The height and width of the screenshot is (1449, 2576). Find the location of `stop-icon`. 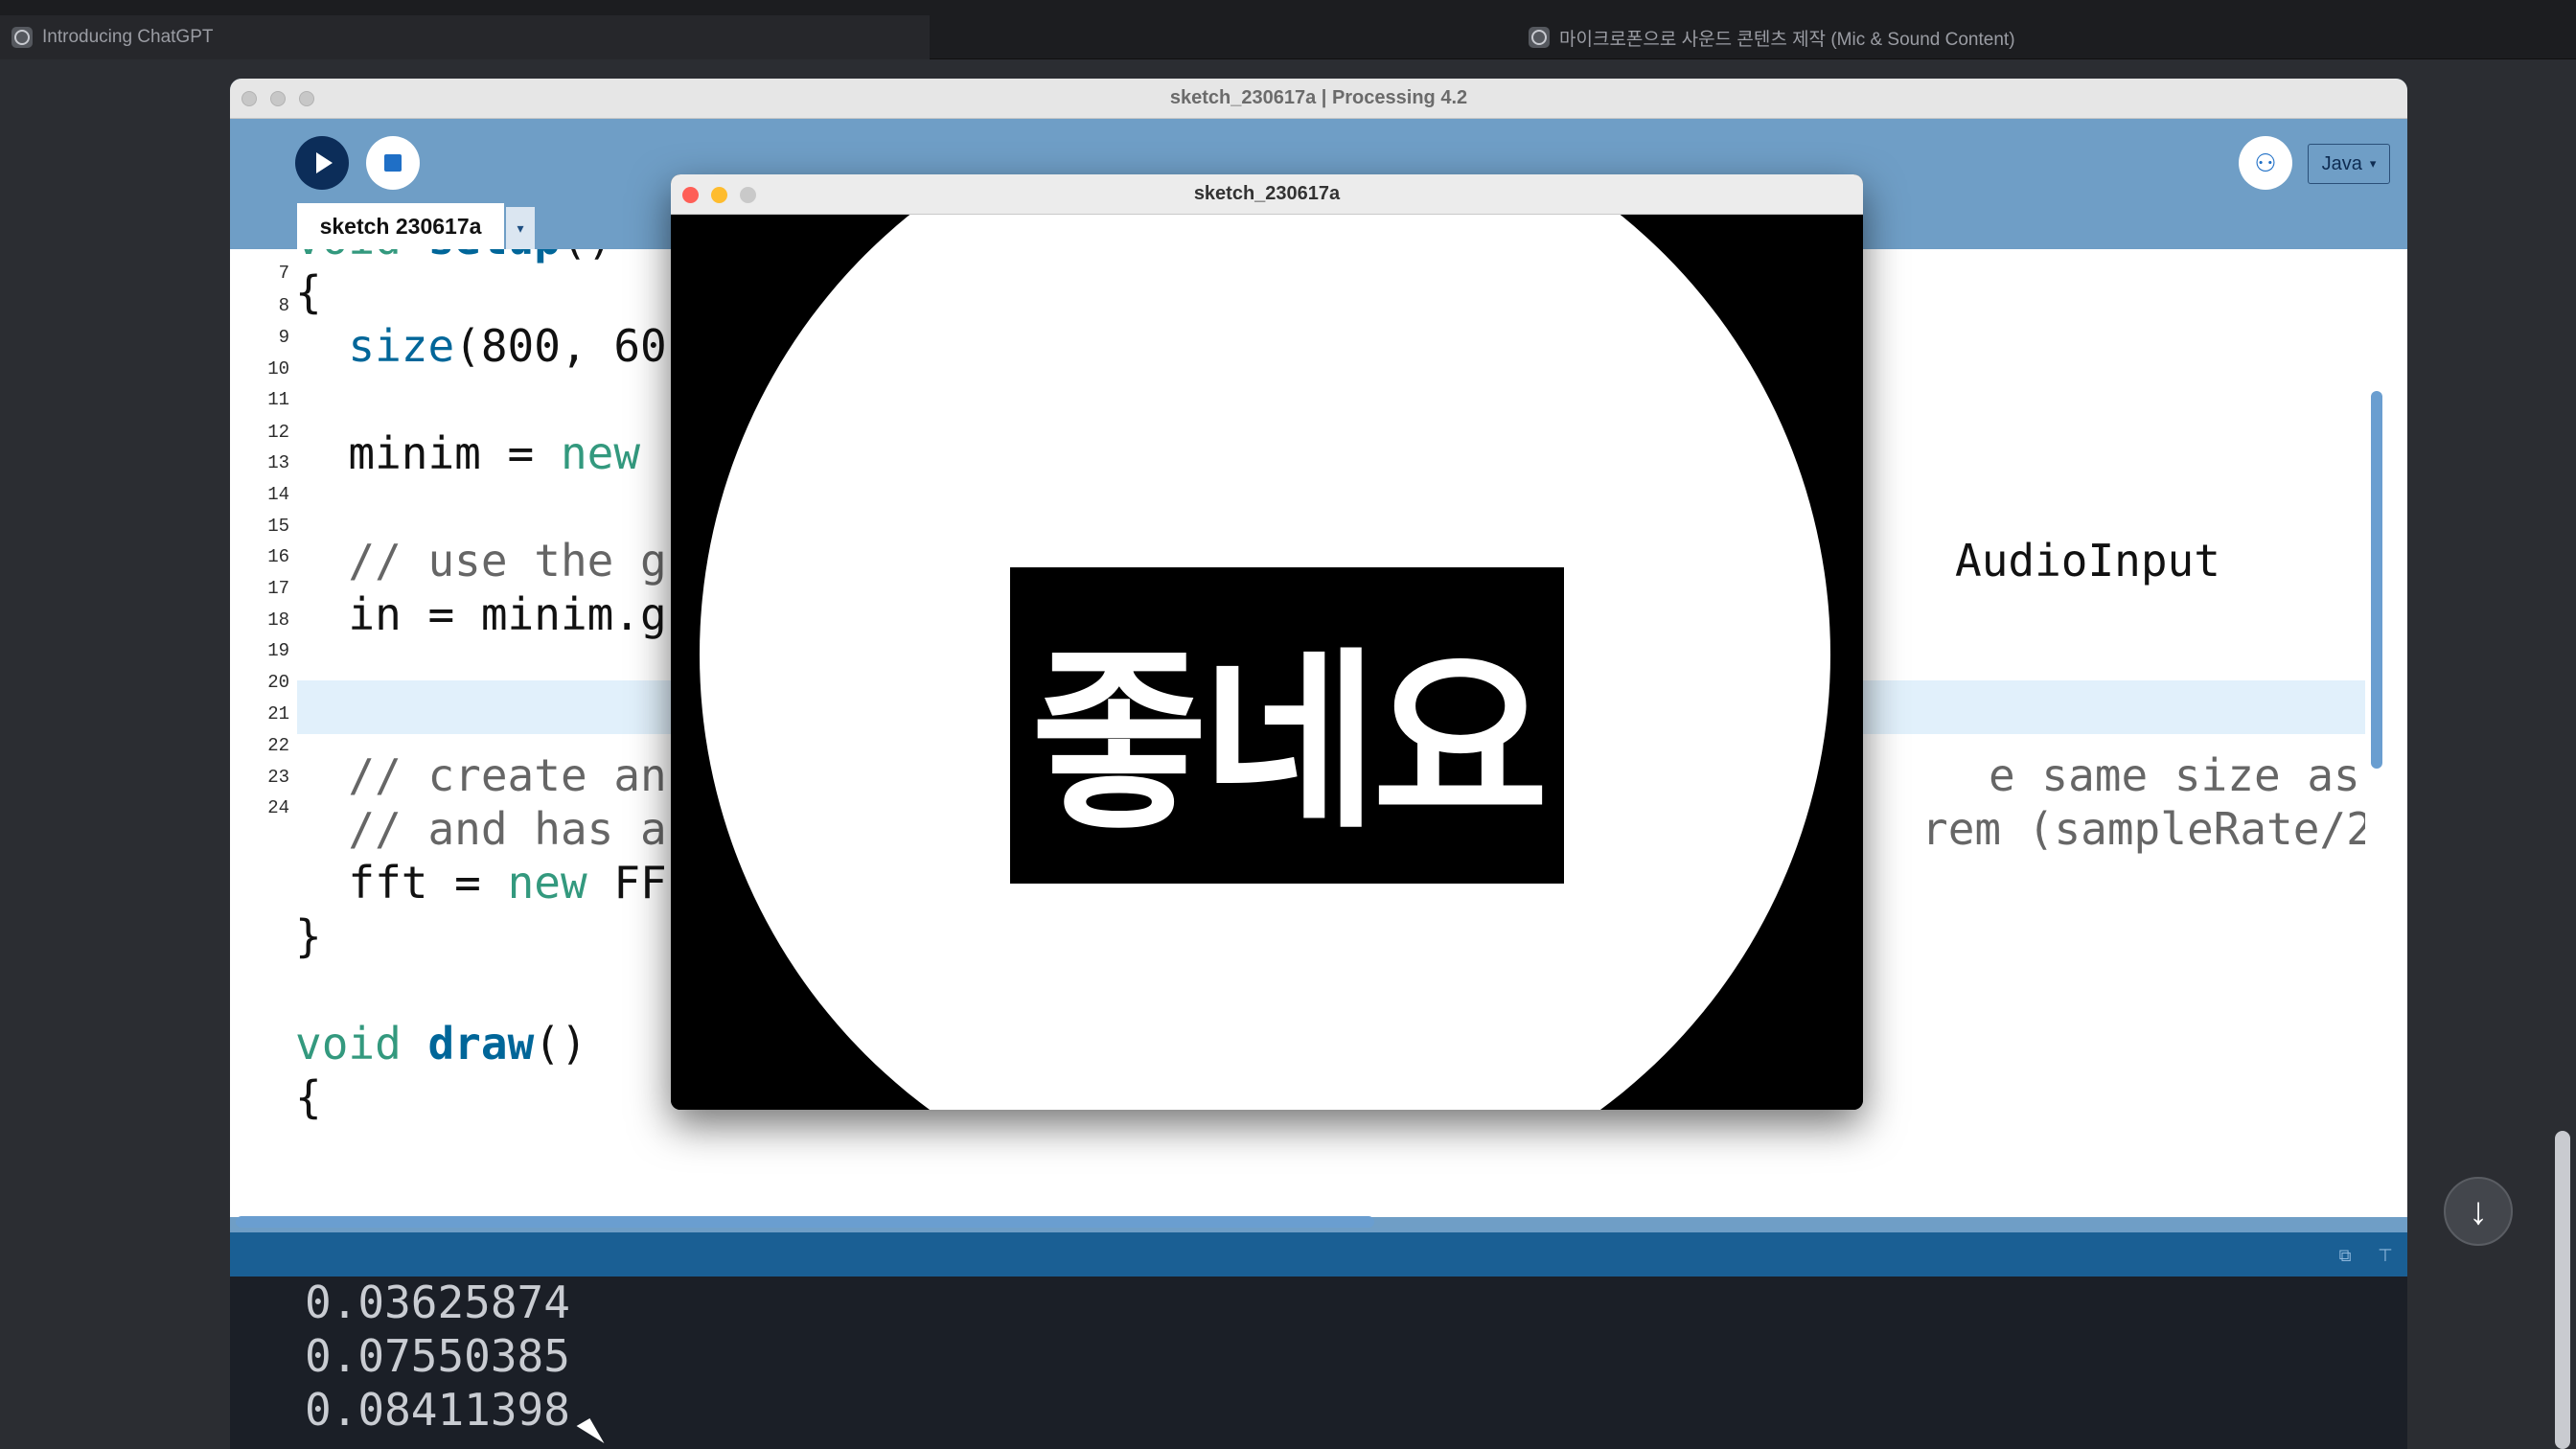

stop-icon is located at coordinates (393, 163).